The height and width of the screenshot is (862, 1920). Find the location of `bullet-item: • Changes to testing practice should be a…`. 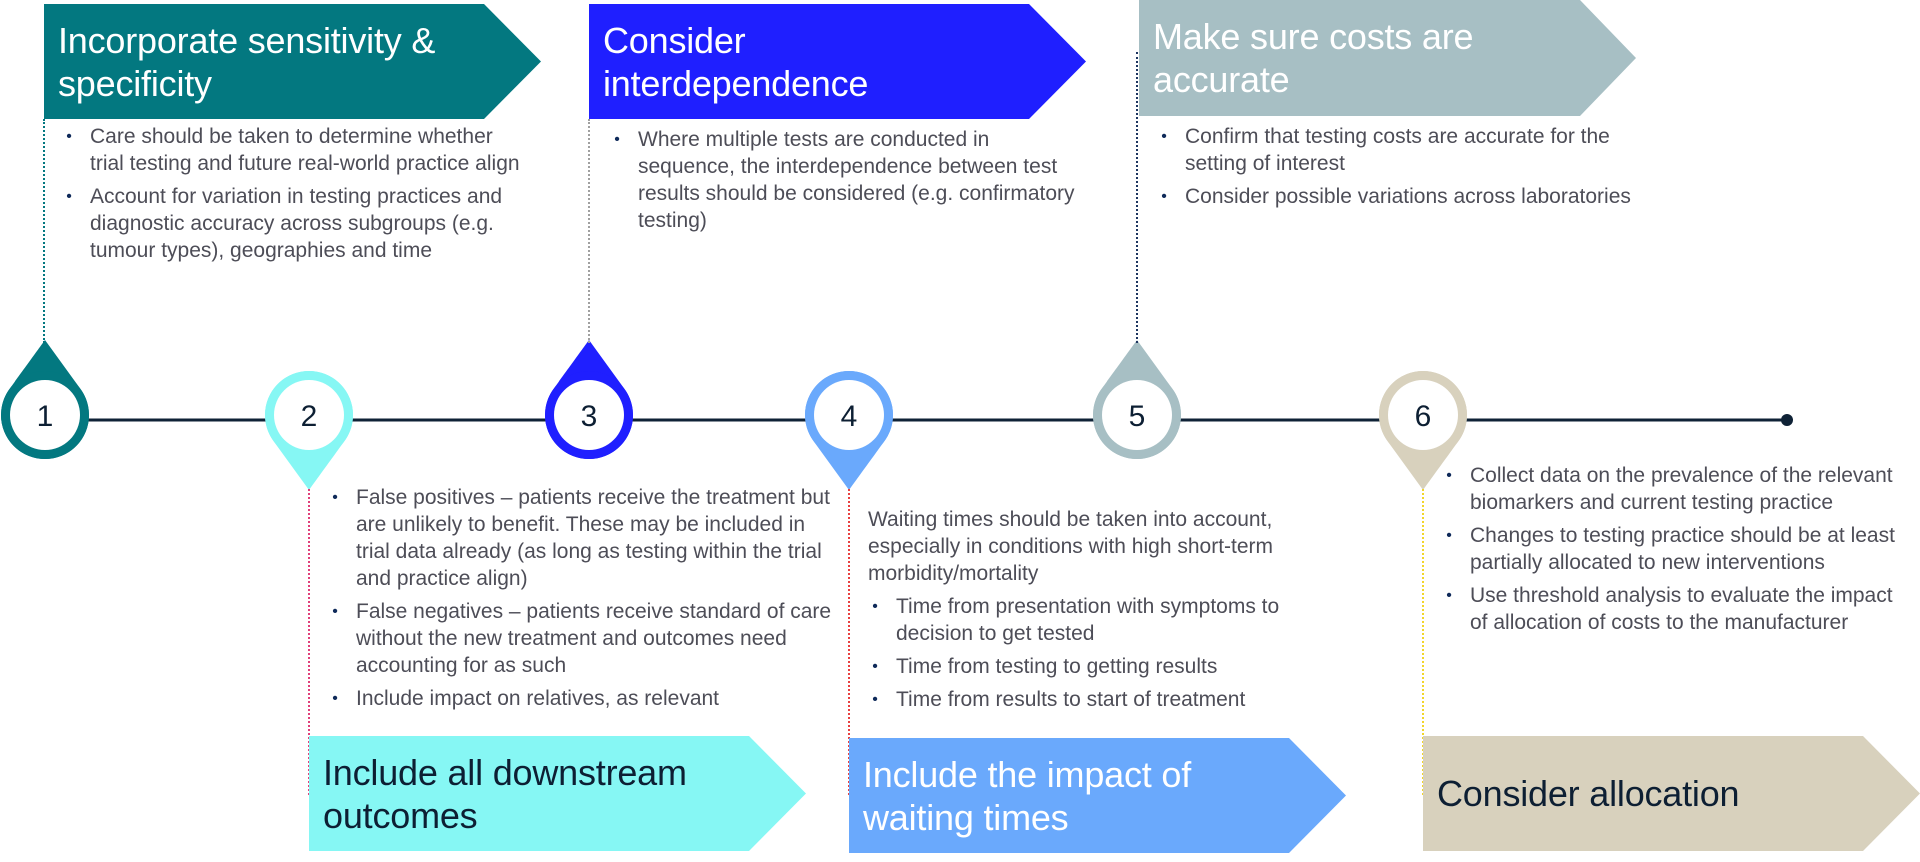

bullet-item: • Changes to testing practice should be a… is located at coordinates (1677, 549).